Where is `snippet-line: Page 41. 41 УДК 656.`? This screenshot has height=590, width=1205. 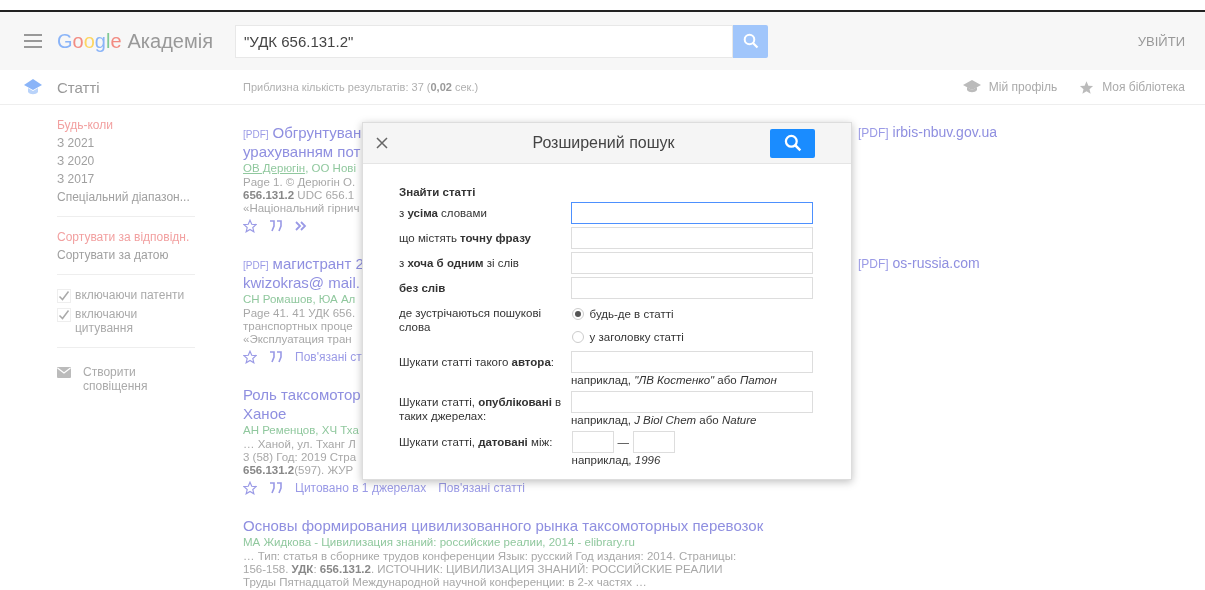 snippet-line: Page 41. 41 УДК 656. is located at coordinates (299, 313).